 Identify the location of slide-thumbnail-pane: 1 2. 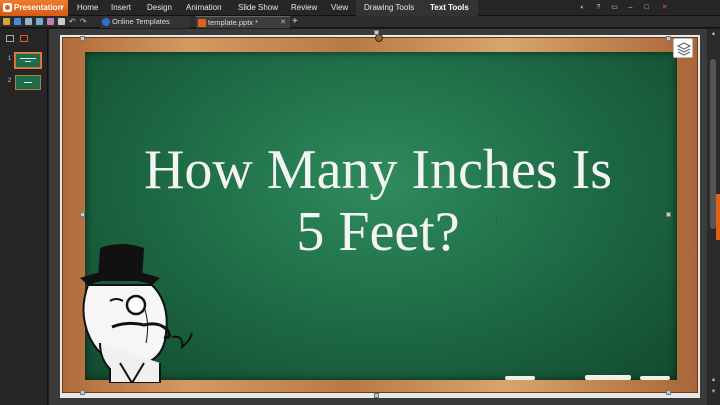
(24, 217).